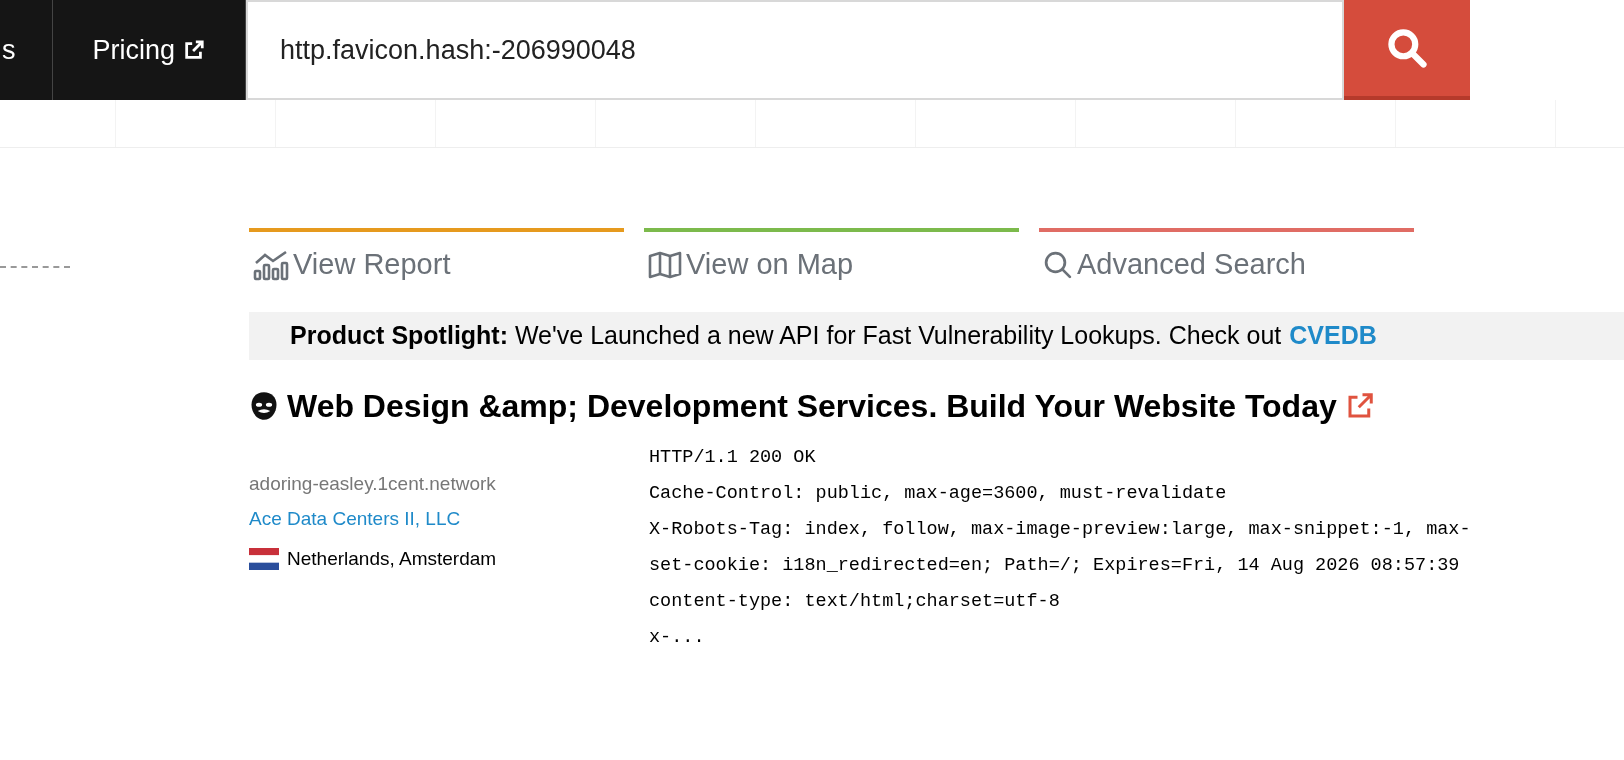  What do you see at coordinates (855, 602) in the screenshot?
I see `header-line: content-type: text/html;charset=utf-8` at bounding box center [855, 602].